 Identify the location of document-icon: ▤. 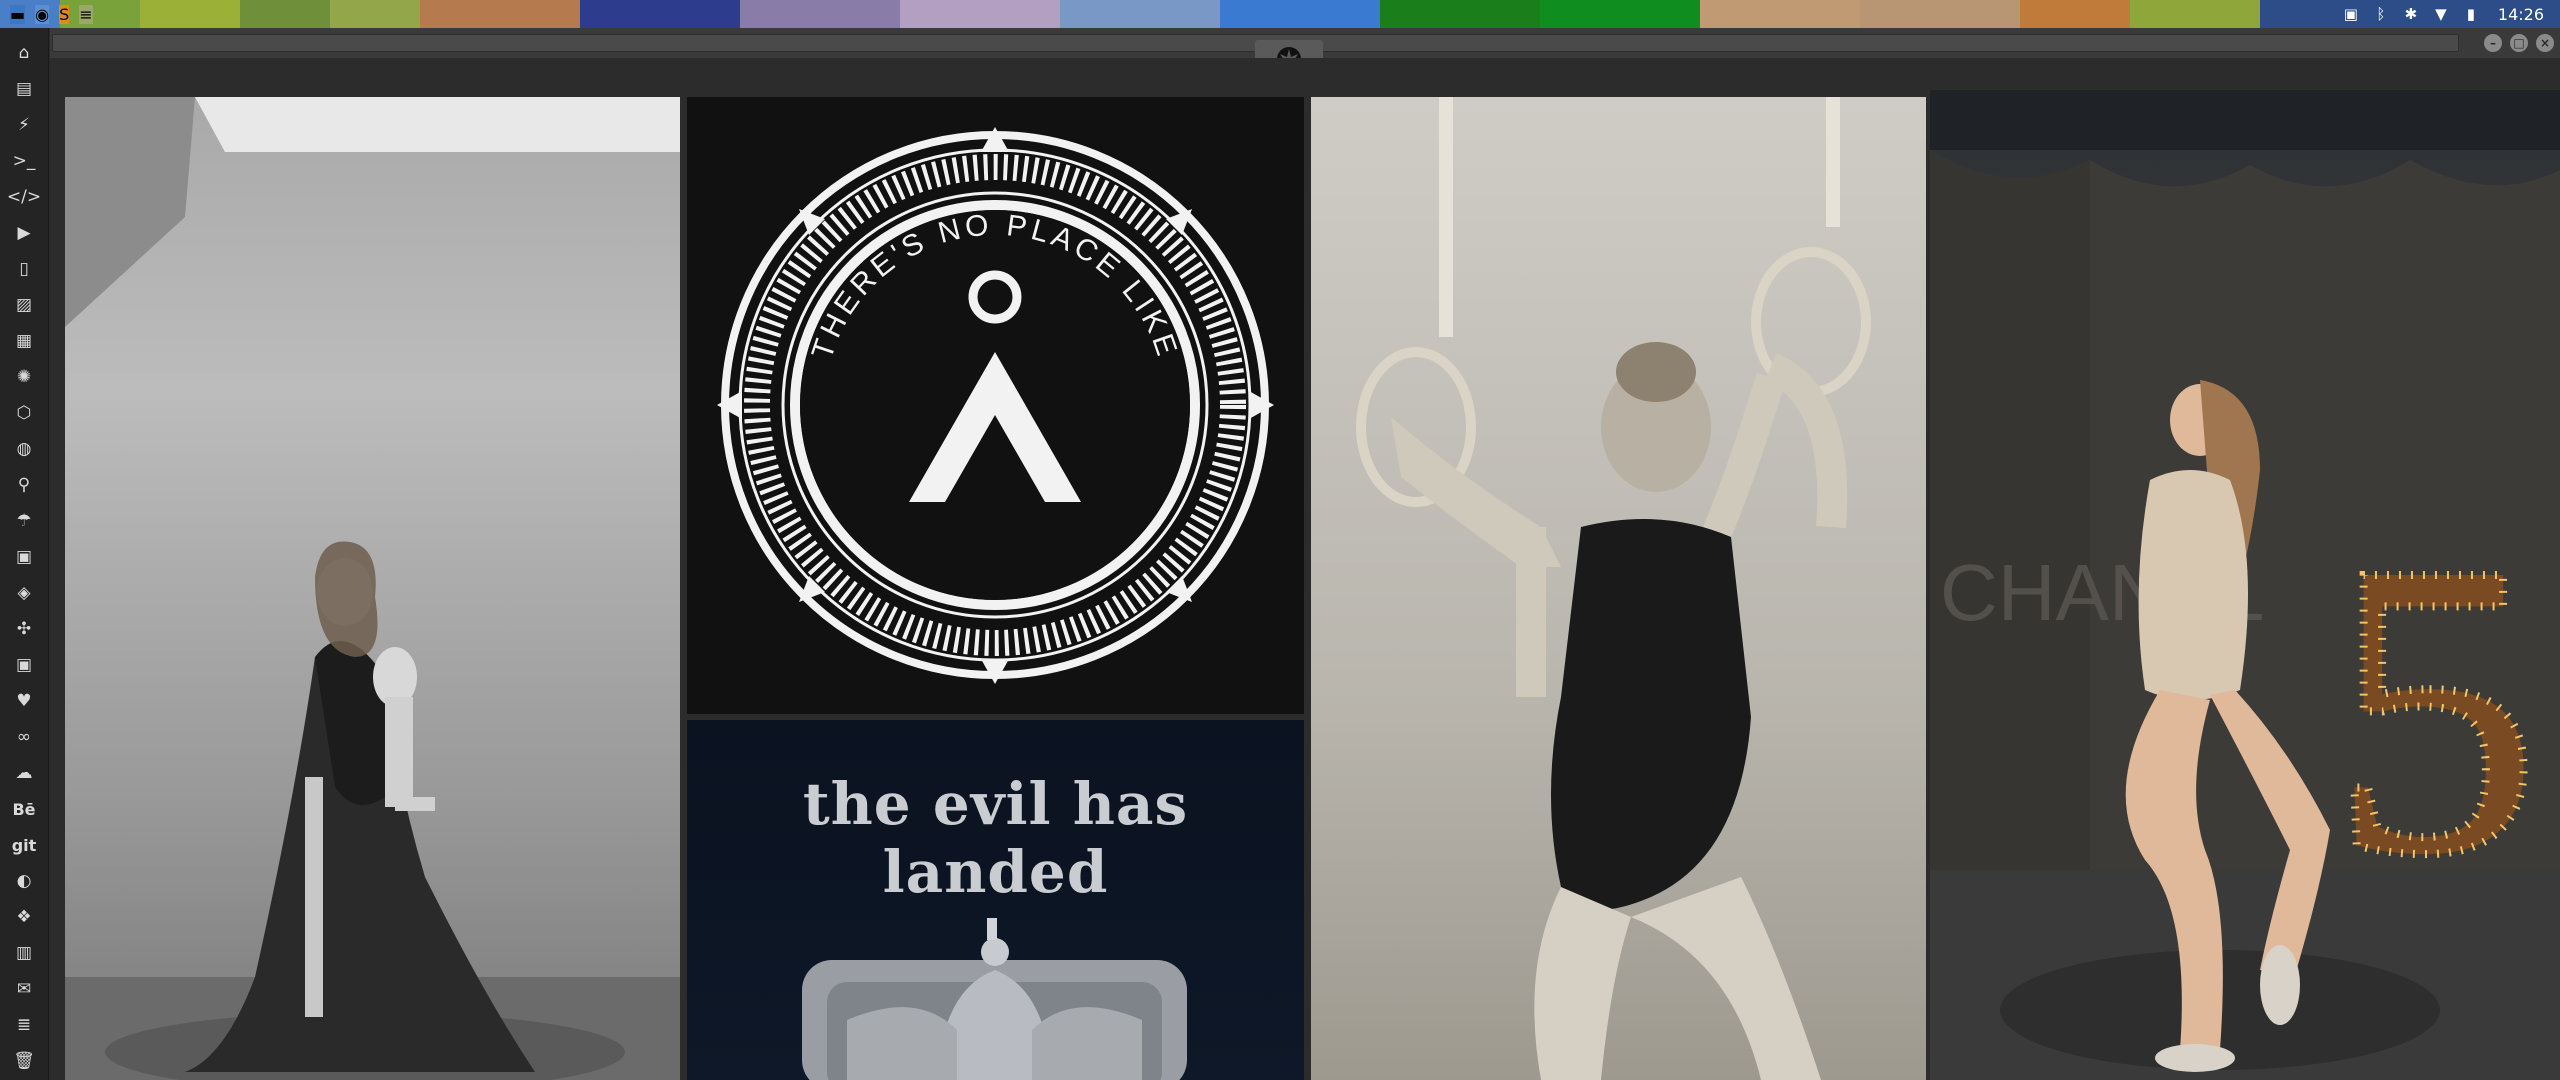
(24, 89).